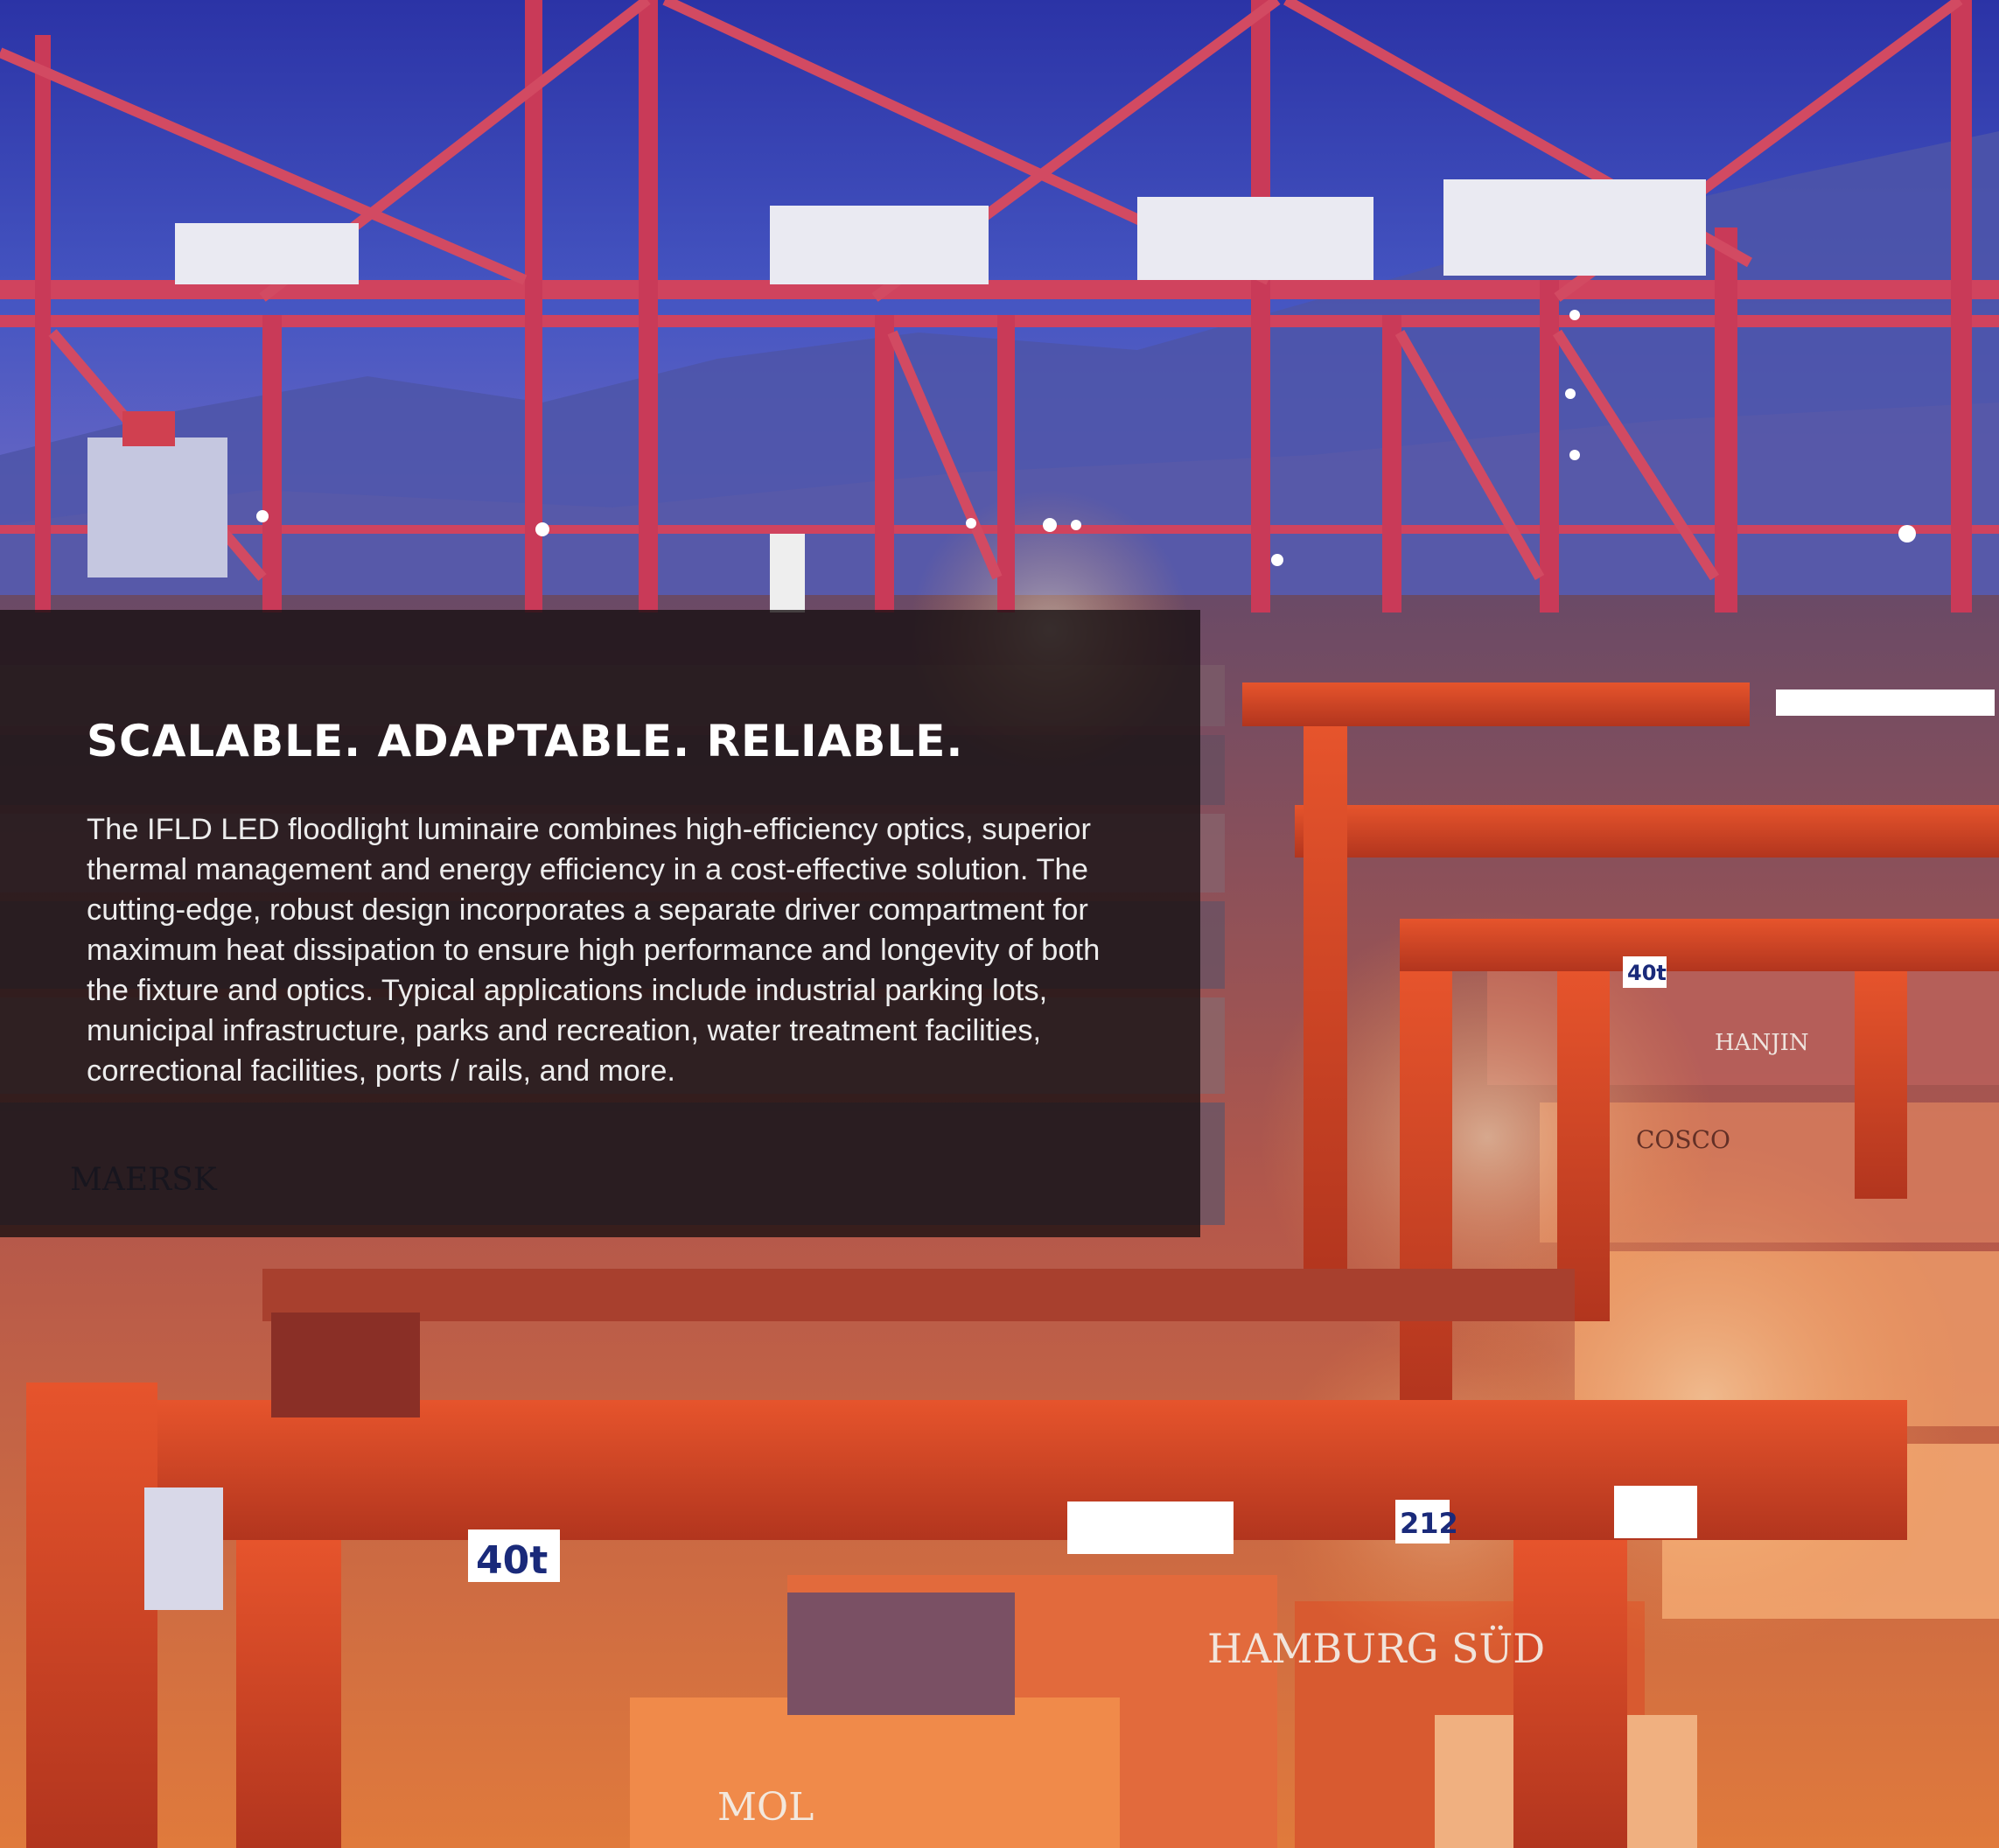 The height and width of the screenshot is (1848, 1999). Describe the element at coordinates (1683, 1139) in the screenshot. I see `svg-text: COSCO` at that location.